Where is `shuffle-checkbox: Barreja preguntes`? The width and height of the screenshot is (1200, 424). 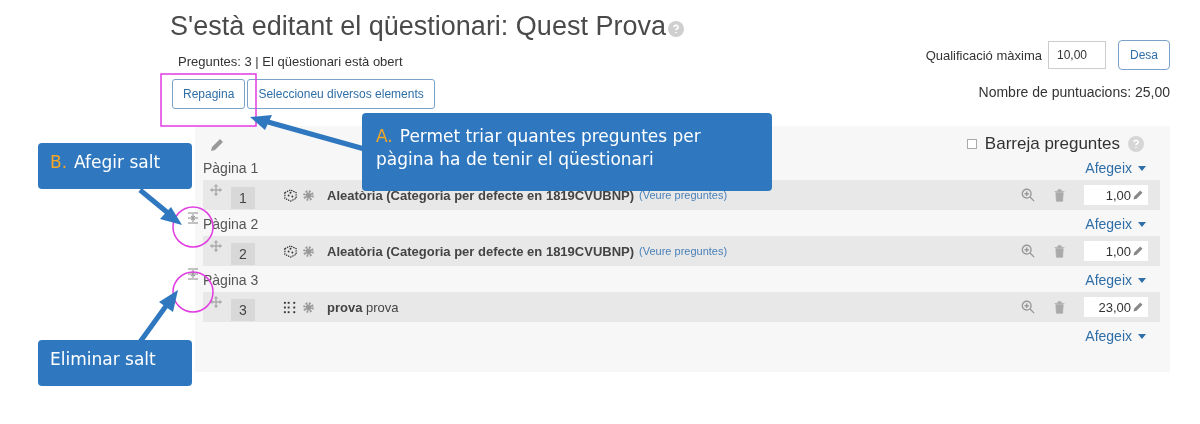
shuffle-checkbox: Barreja preguntes is located at coordinates (1043, 144).